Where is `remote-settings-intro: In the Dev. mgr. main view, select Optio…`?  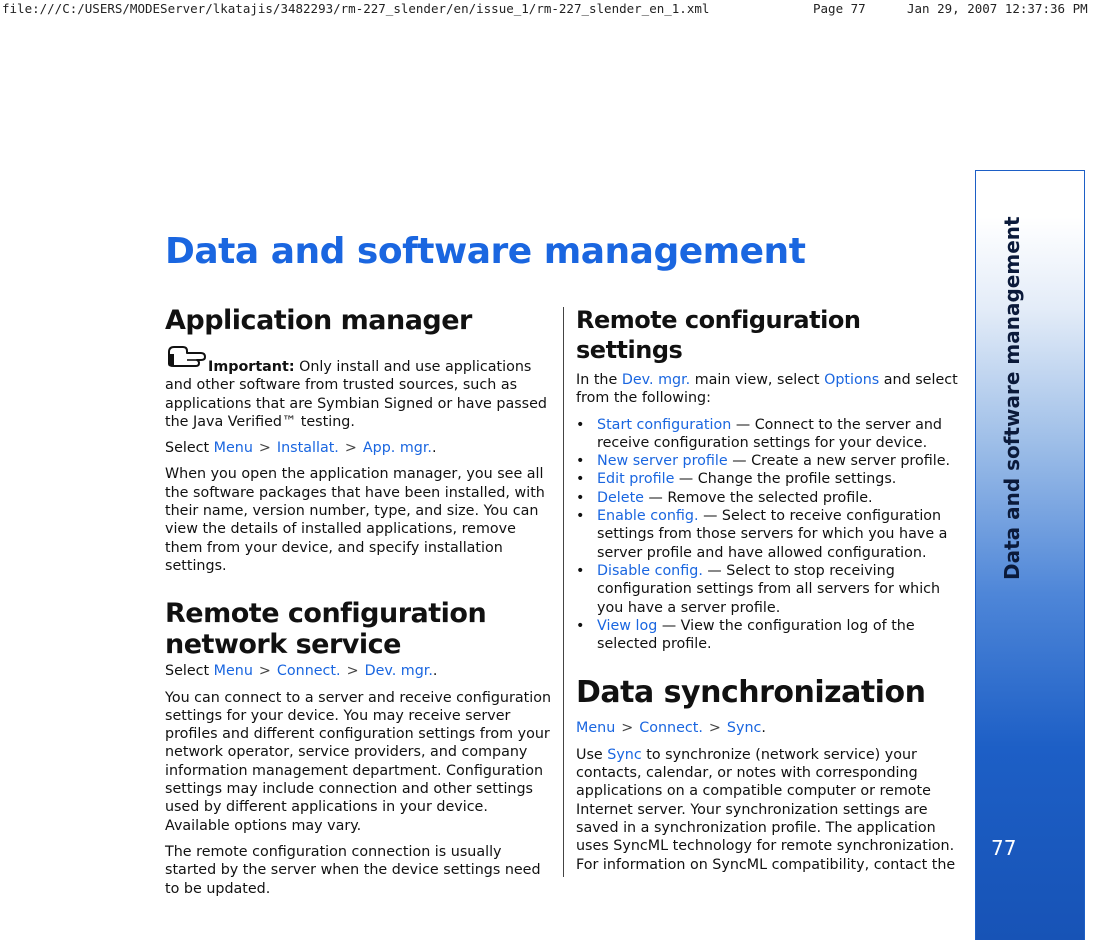 remote-settings-intro: In the Dev. mgr. main view, select Optio… is located at coordinates (771, 389).